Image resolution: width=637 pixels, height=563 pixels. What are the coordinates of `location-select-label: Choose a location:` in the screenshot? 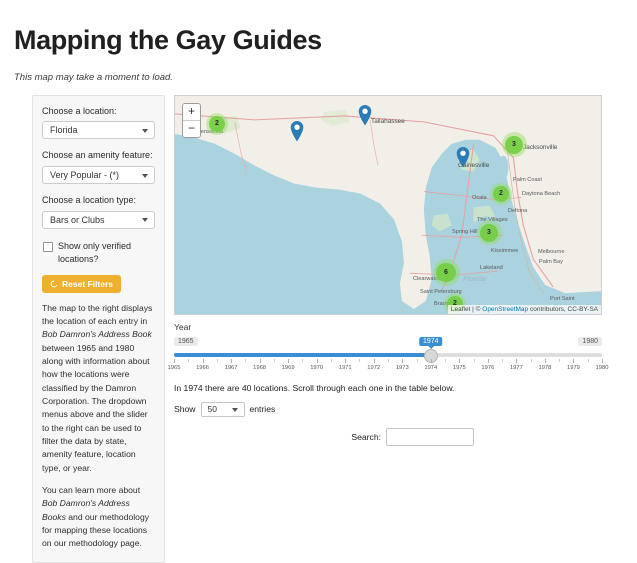 It's located at (79, 110).